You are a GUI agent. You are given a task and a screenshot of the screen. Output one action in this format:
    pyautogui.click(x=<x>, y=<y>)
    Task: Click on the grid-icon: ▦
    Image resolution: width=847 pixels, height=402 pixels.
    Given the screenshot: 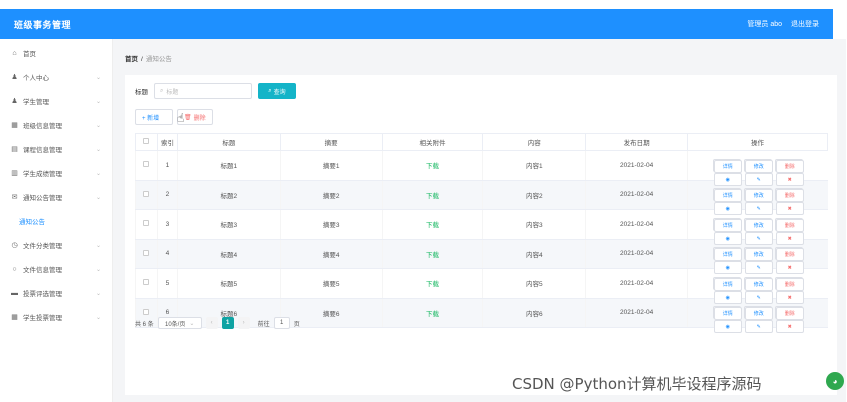 What is the action you would take?
    pyautogui.click(x=14, y=125)
    